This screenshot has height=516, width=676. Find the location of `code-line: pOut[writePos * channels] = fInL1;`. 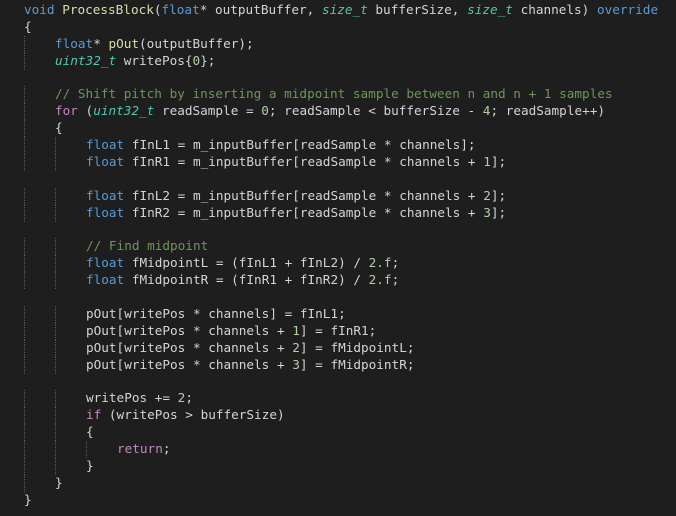

code-line: pOut[writePos * channels] = fInL1; is located at coordinates (341, 314).